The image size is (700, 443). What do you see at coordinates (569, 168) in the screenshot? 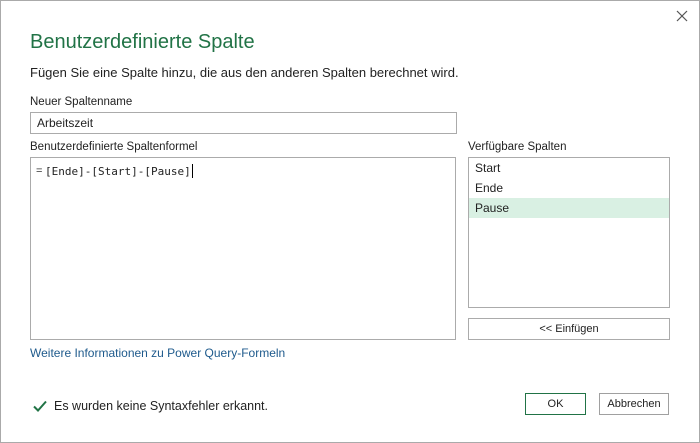
I see `column-item-start: Start` at bounding box center [569, 168].